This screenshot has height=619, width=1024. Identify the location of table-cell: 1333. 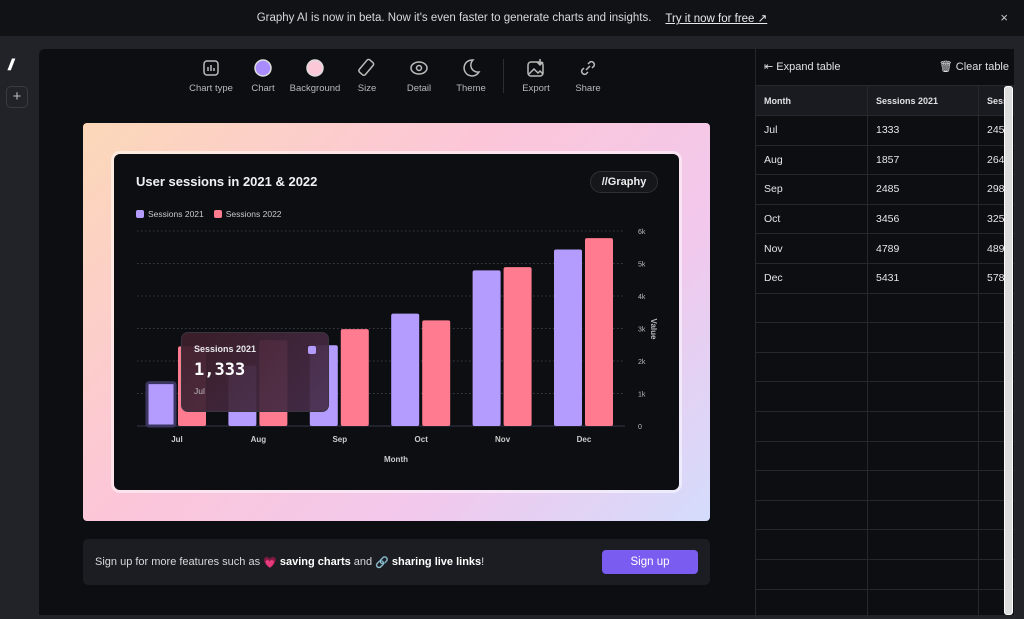
(923, 130).